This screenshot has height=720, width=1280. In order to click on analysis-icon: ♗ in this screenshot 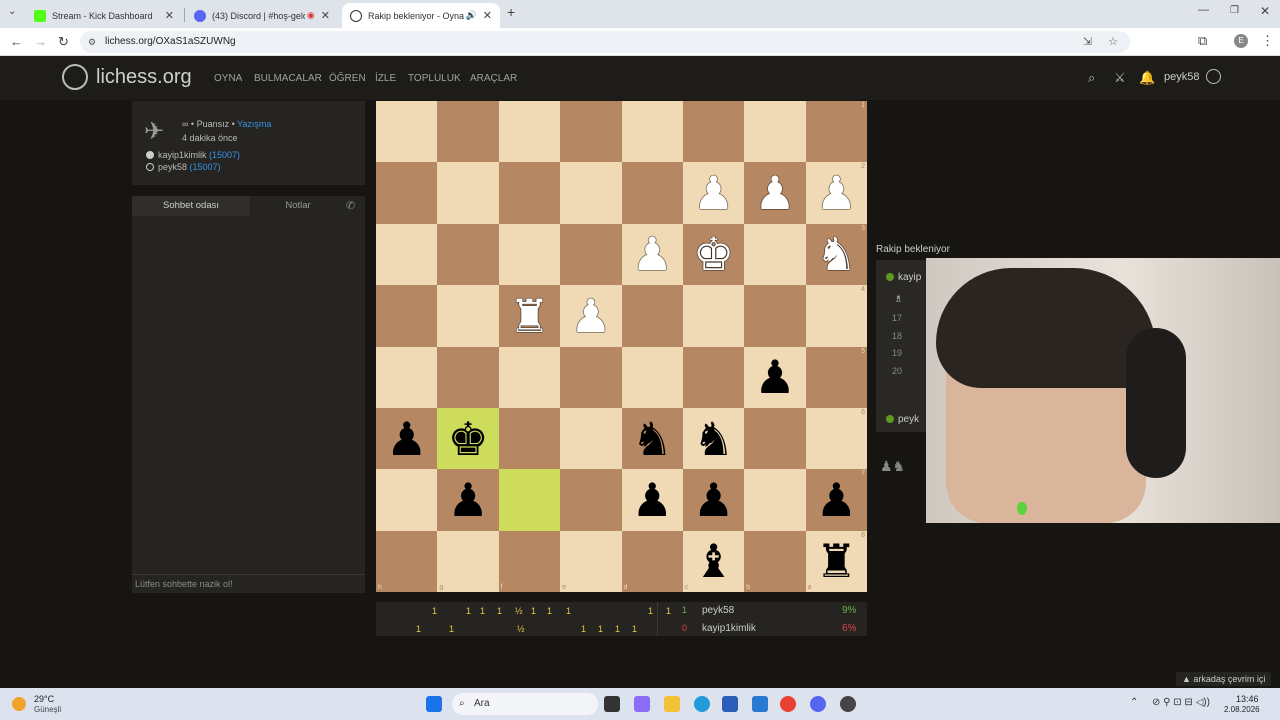, I will do `click(898, 299)`.